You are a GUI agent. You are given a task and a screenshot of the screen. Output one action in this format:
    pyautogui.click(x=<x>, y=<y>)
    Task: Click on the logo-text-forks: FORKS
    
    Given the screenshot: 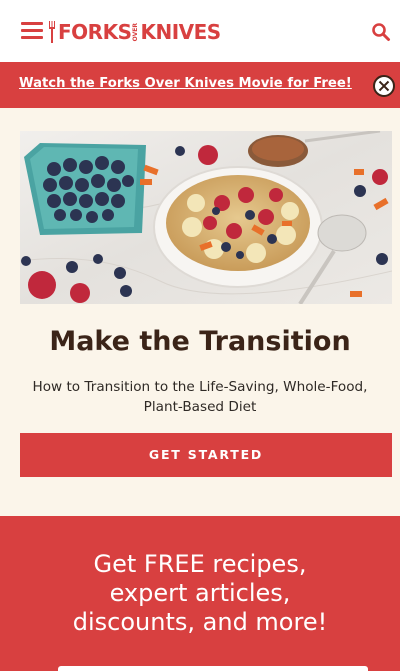 What is the action you would take?
    pyautogui.click(x=95, y=32)
    